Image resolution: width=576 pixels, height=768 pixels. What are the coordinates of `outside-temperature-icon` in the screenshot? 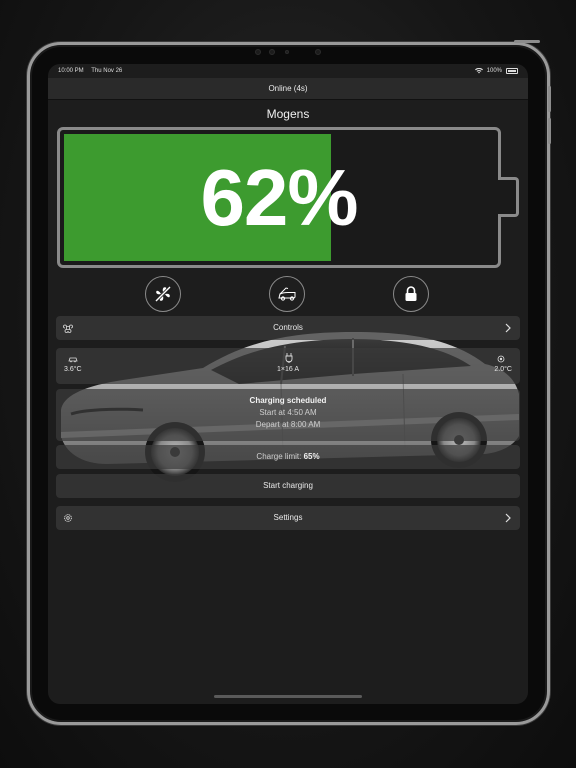 It's located at (501, 359).